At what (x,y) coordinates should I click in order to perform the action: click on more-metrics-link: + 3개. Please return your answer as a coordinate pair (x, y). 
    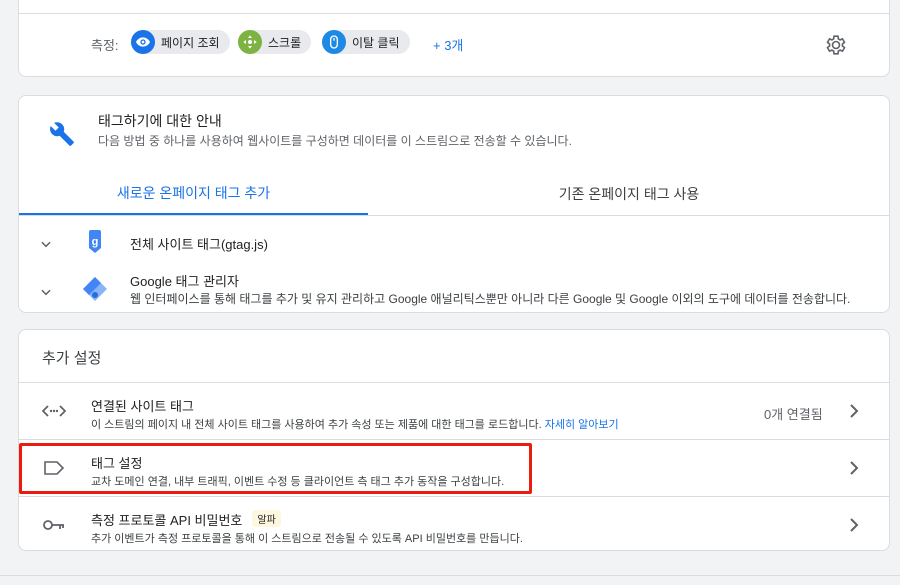
    Looking at the image, I should click on (448, 44).